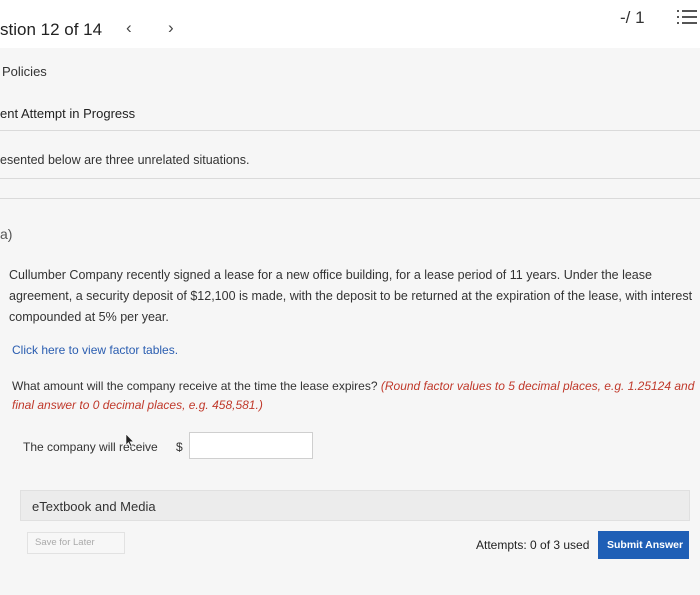  Describe the element at coordinates (179, 447) in the screenshot. I see `currency-symbol: $` at that location.